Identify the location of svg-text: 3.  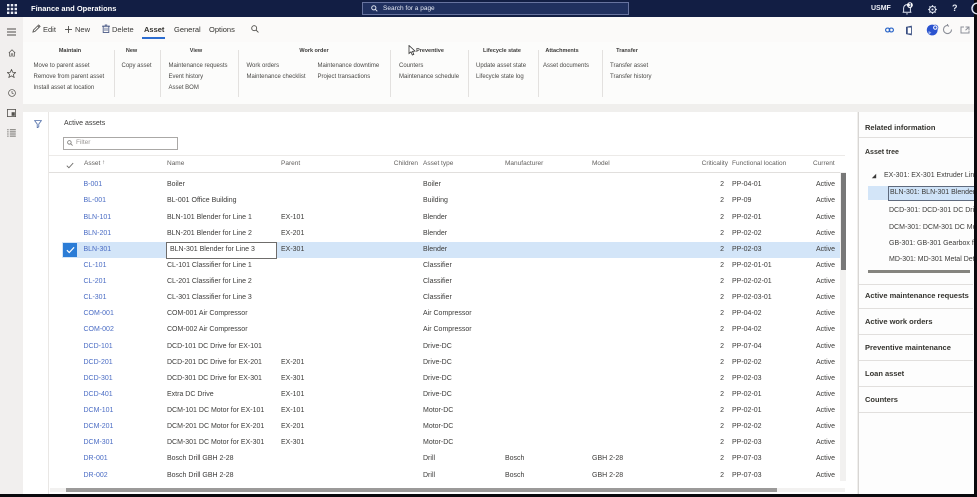
(910, 6).